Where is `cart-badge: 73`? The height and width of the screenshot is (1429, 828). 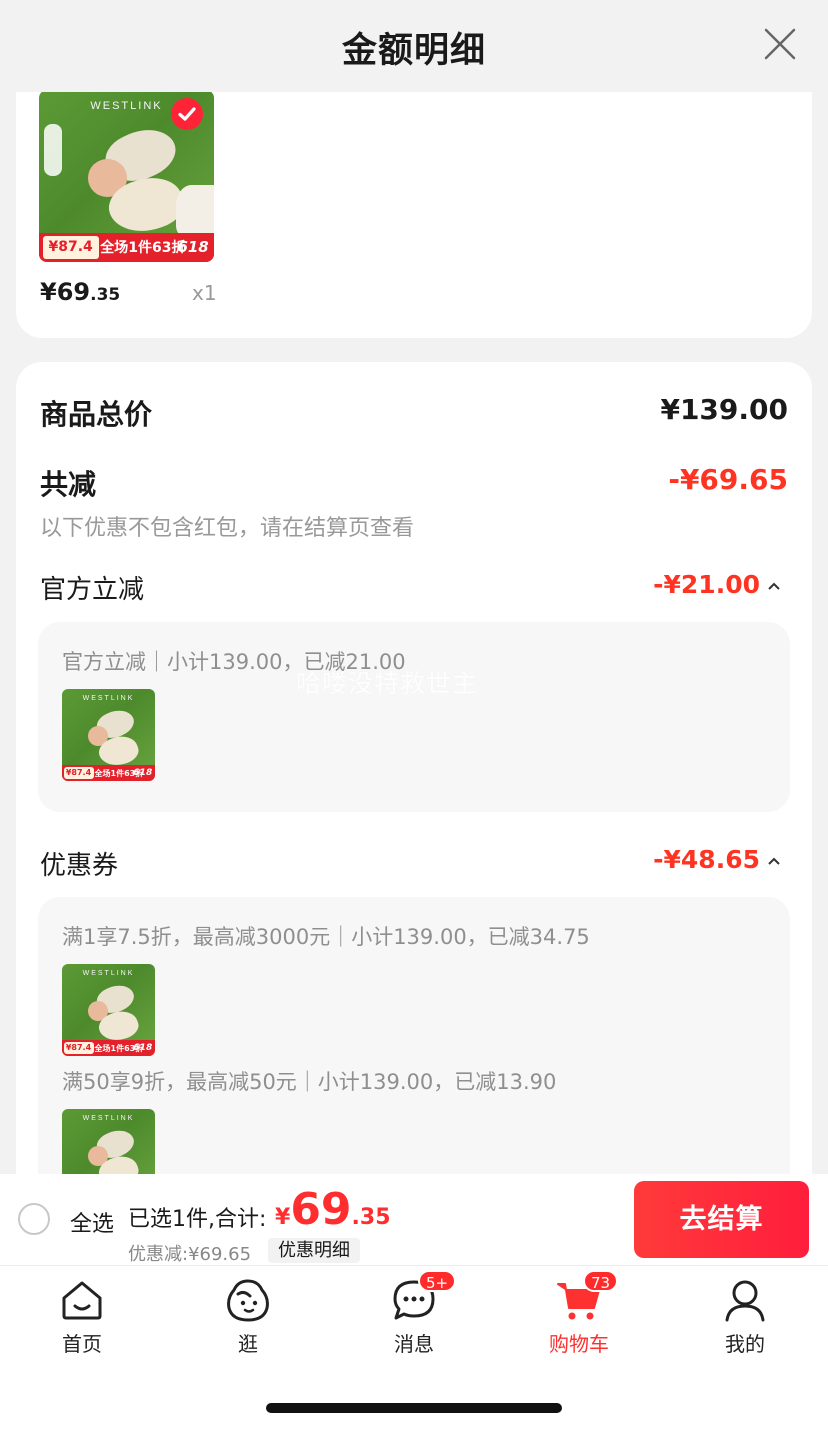
cart-badge: 73 is located at coordinates (601, 1281).